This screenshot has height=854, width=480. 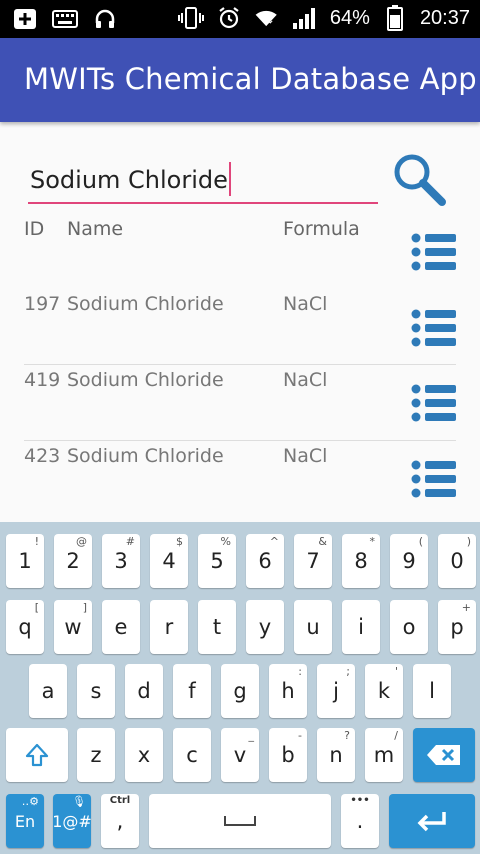 What do you see at coordinates (265, 561) in the screenshot?
I see `key-6: ^ 6` at bounding box center [265, 561].